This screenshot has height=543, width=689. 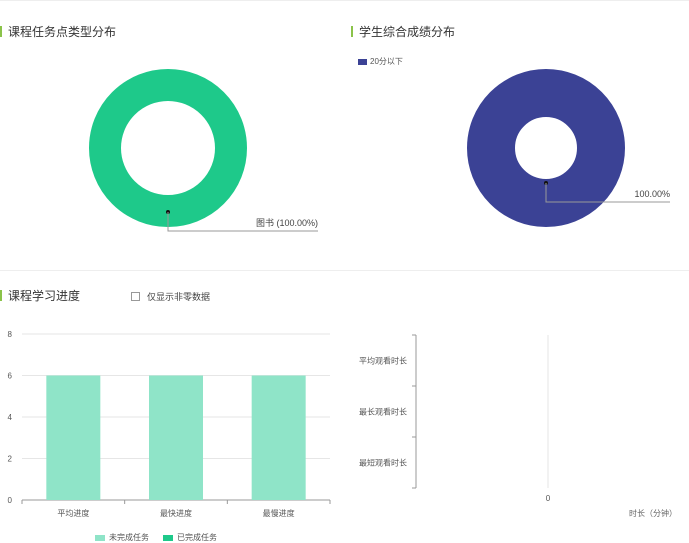 What do you see at coordinates (548, 498) in the screenshot?
I see `x-tick-label: 0` at bounding box center [548, 498].